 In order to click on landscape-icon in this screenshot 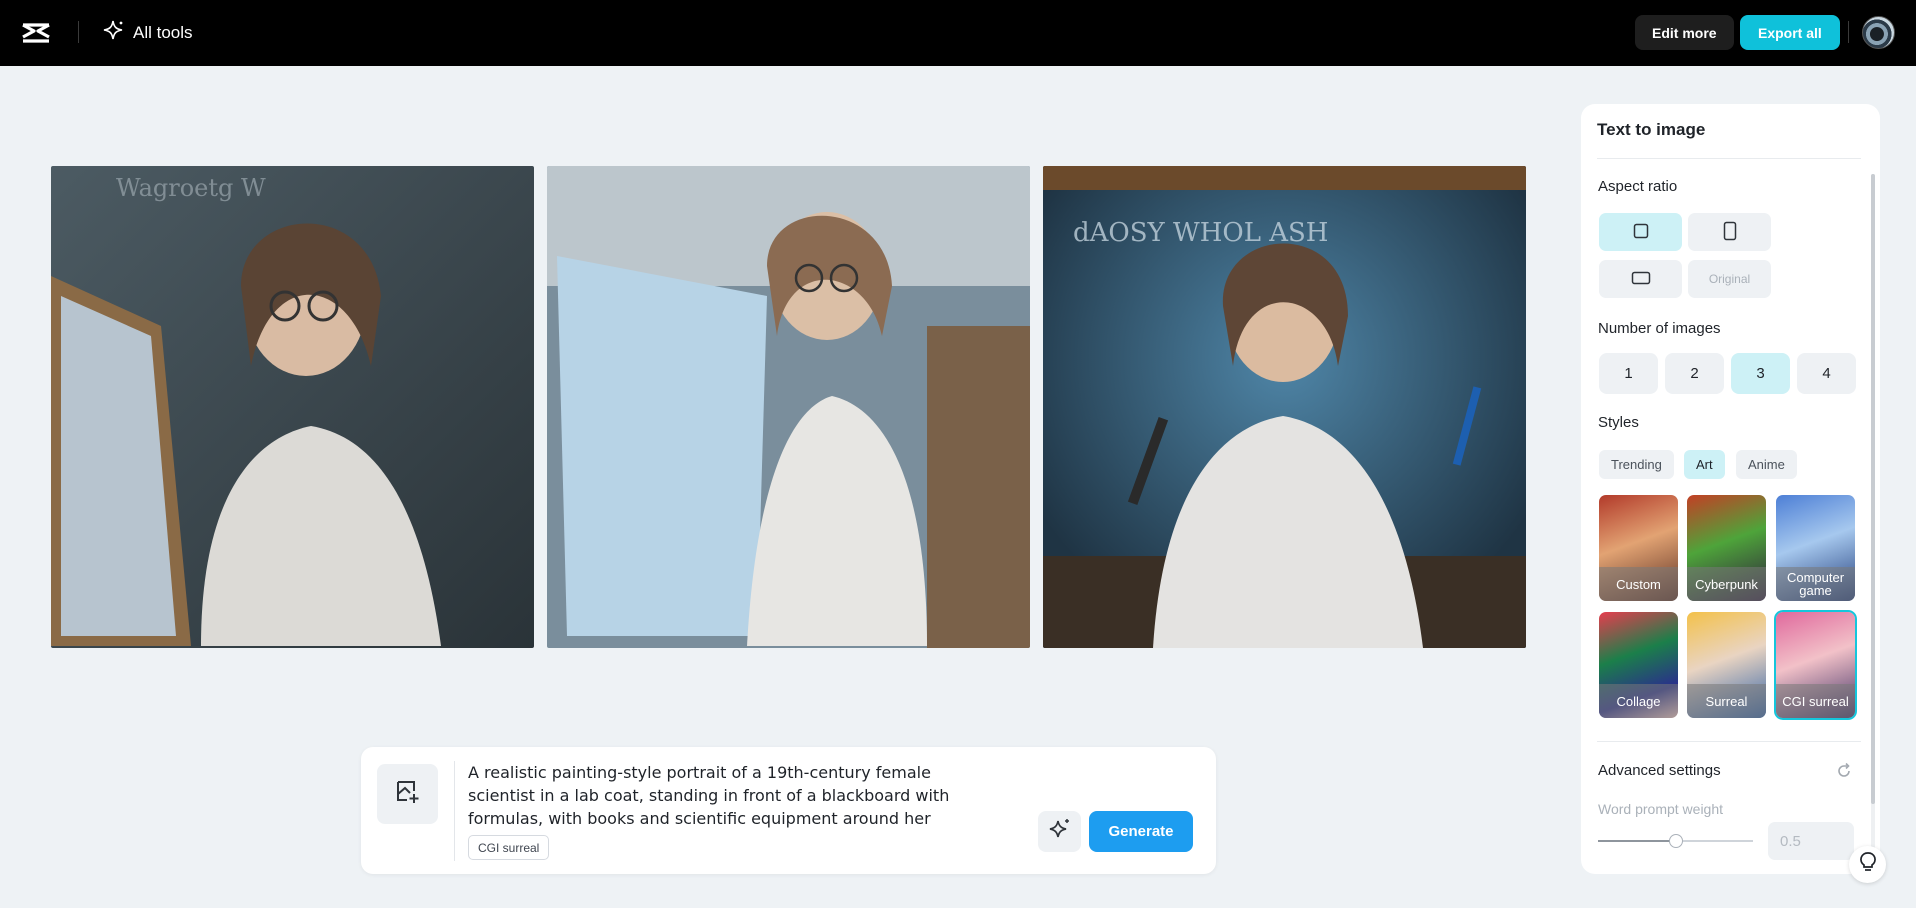, I will do `click(1641, 279)`.